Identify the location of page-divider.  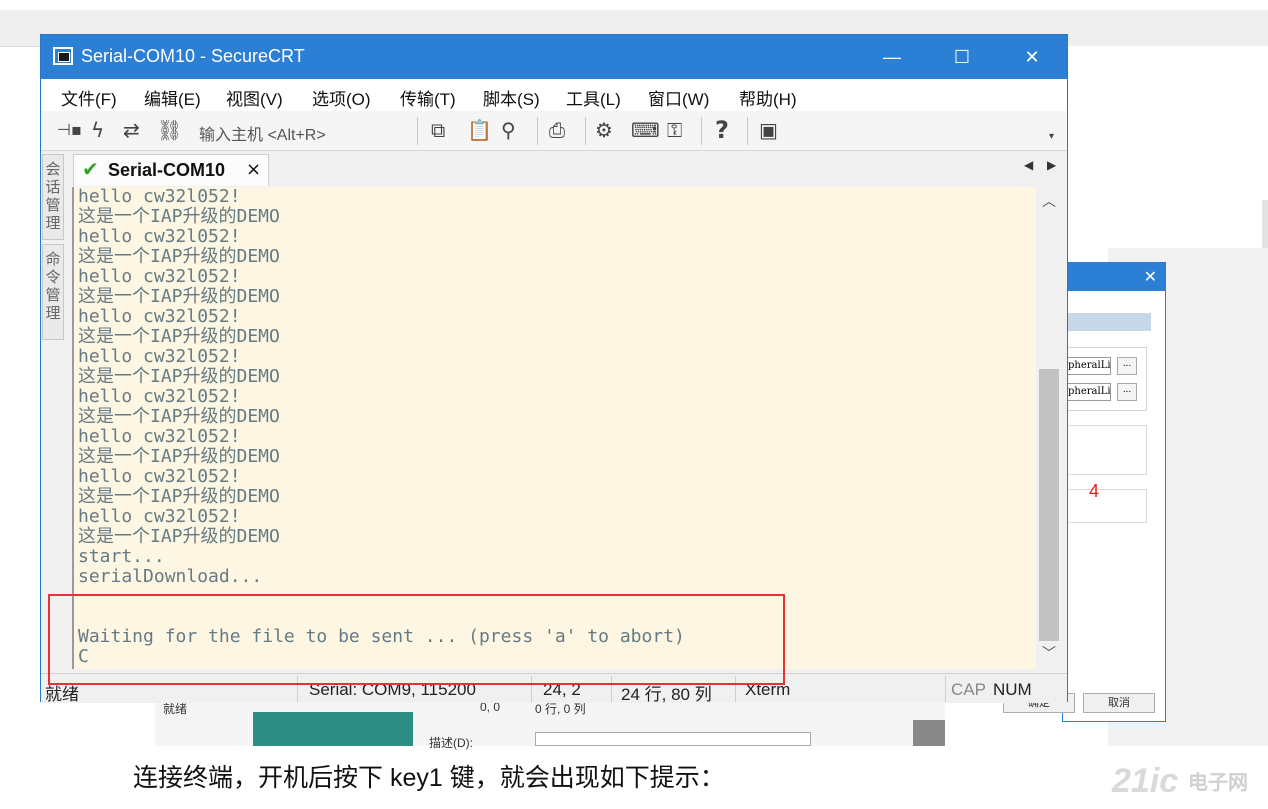
(20, 46).